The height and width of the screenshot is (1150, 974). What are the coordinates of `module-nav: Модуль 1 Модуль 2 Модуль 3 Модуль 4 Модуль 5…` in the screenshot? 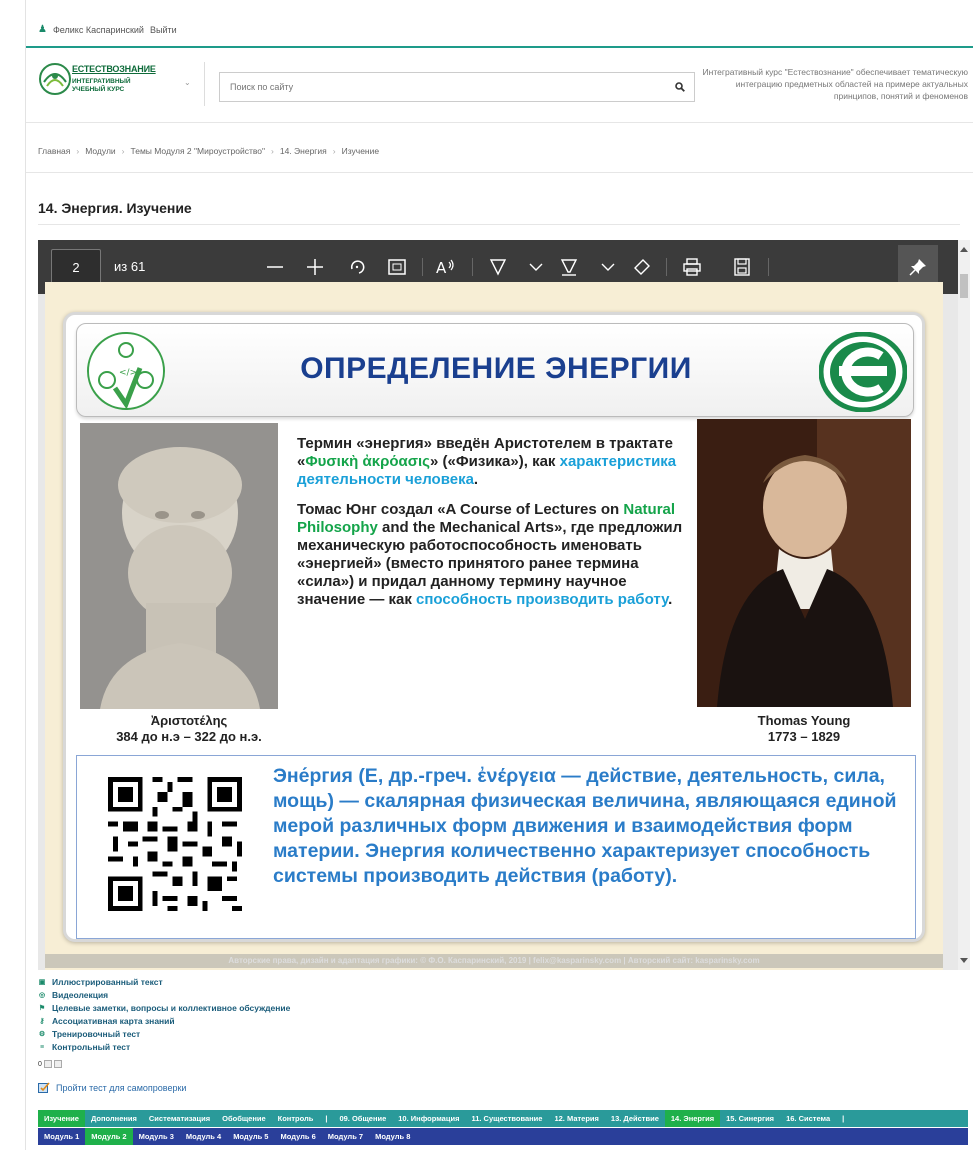 It's located at (503, 1136).